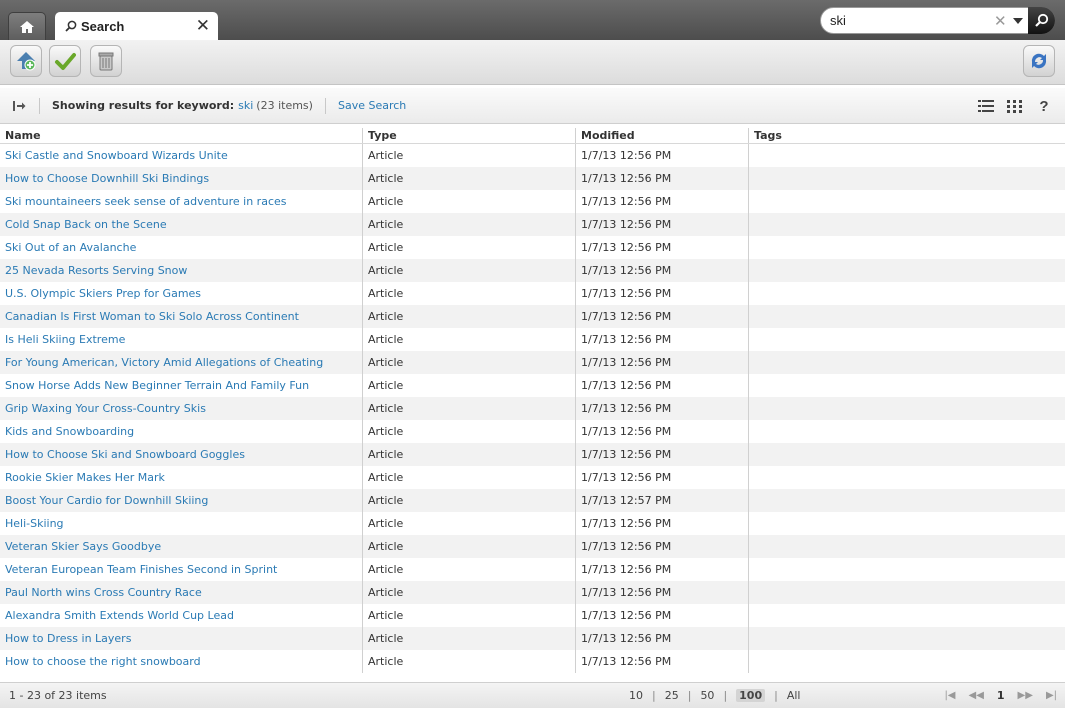  What do you see at coordinates (26, 61) in the screenshot?
I see `add-button` at bounding box center [26, 61].